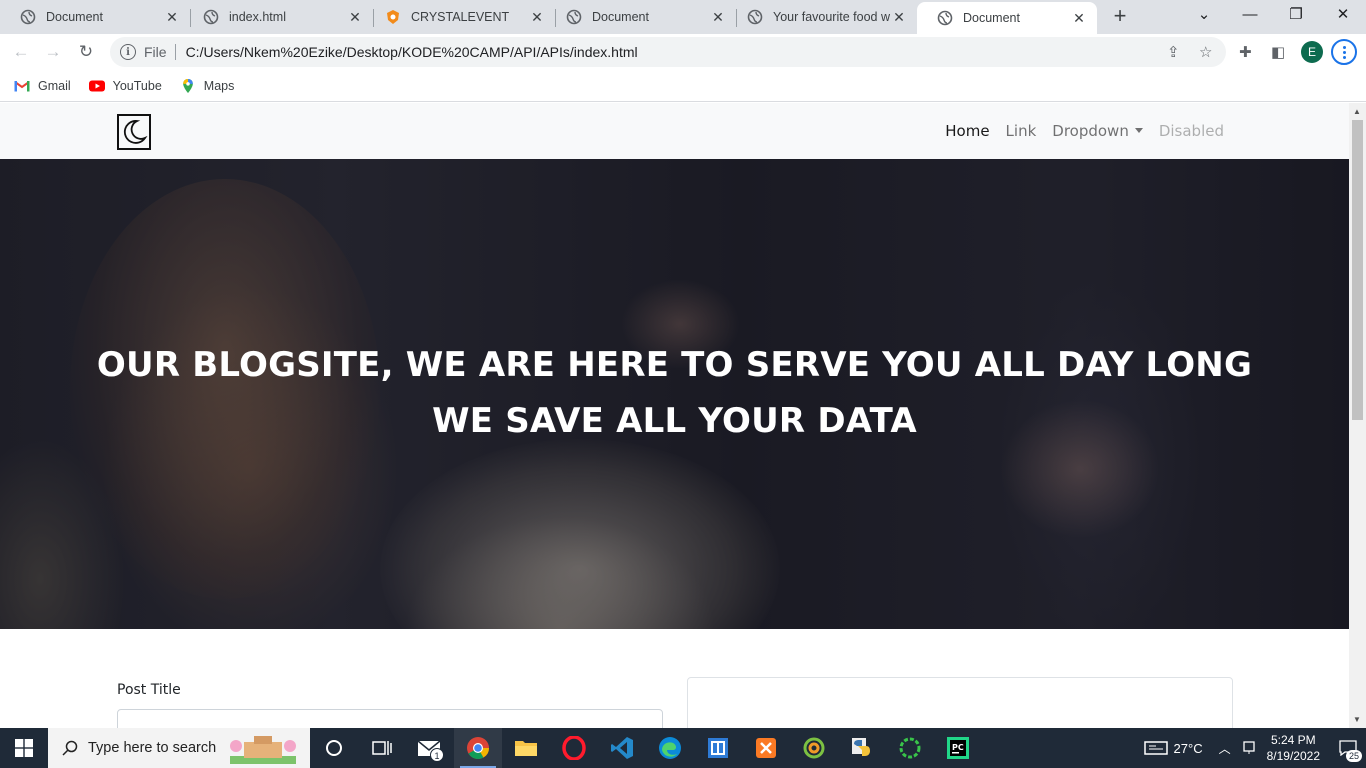 This screenshot has height=768, width=1366. I want to click on svg-text: PC, so click(958, 747).